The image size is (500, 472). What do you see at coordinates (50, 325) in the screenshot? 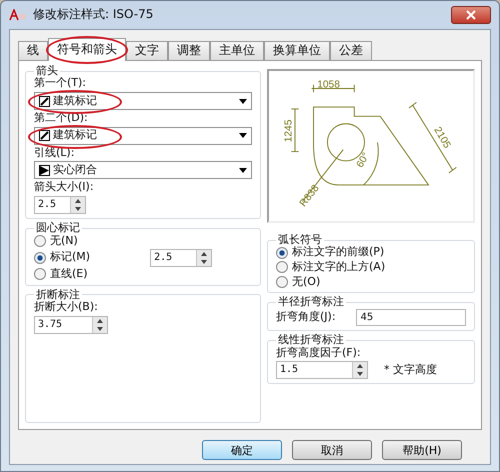
I see `spin-value: 3.75` at bounding box center [50, 325].